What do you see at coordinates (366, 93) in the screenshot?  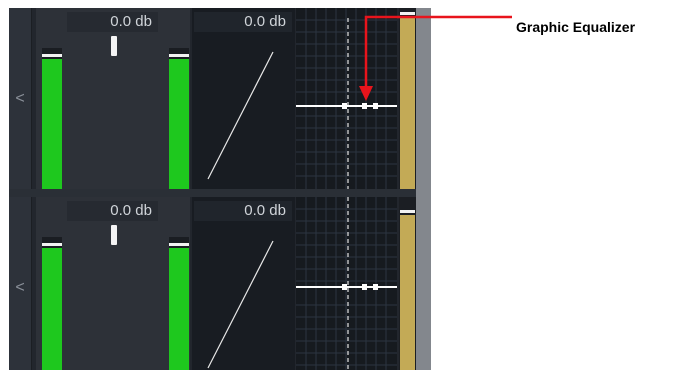 I see `arrowhead-icon` at bounding box center [366, 93].